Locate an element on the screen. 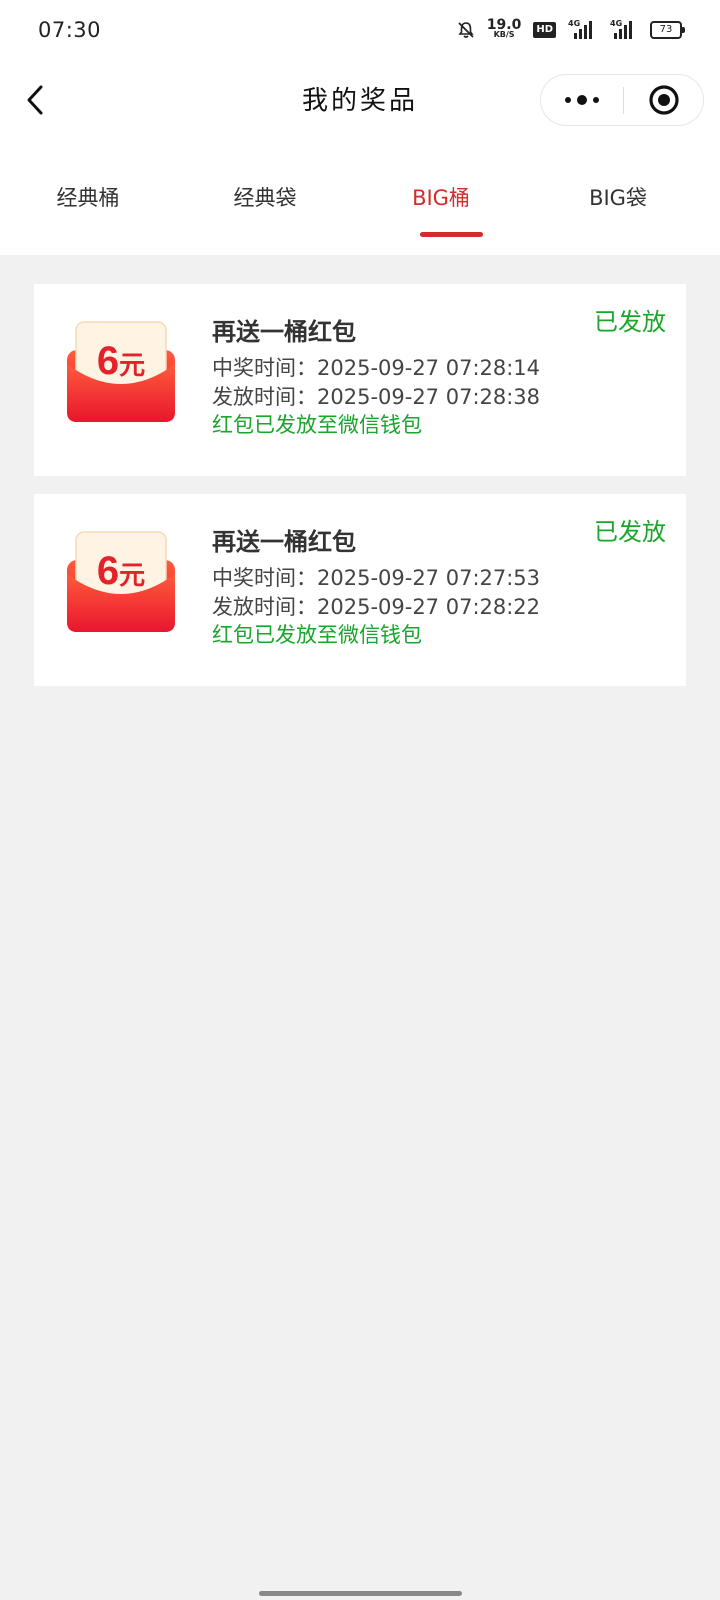 This screenshot has height=1600, width=720. mini-program-capsule is located at coordinates (622, 100).